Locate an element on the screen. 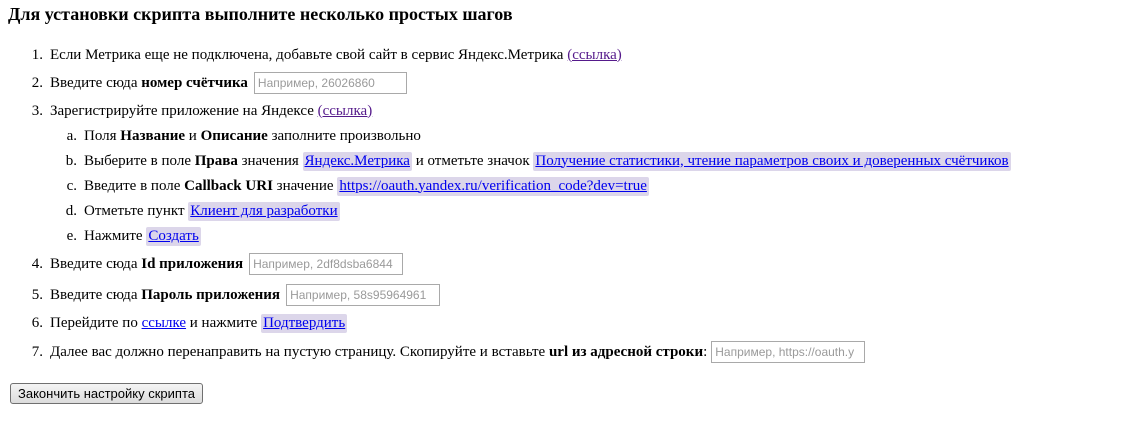 This screenshot has height=434, width=1144. substep-bold-description: Описание is located at coordinates (234, 135).